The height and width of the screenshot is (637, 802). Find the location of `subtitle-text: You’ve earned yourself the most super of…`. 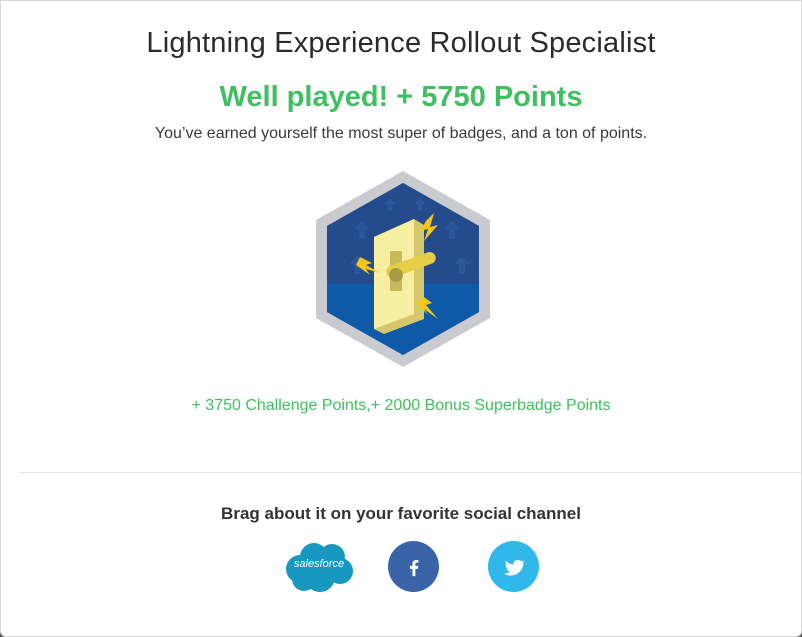

subtitle-text: You’ve earned yourself the most super of… is located at coordinates (401, 133).